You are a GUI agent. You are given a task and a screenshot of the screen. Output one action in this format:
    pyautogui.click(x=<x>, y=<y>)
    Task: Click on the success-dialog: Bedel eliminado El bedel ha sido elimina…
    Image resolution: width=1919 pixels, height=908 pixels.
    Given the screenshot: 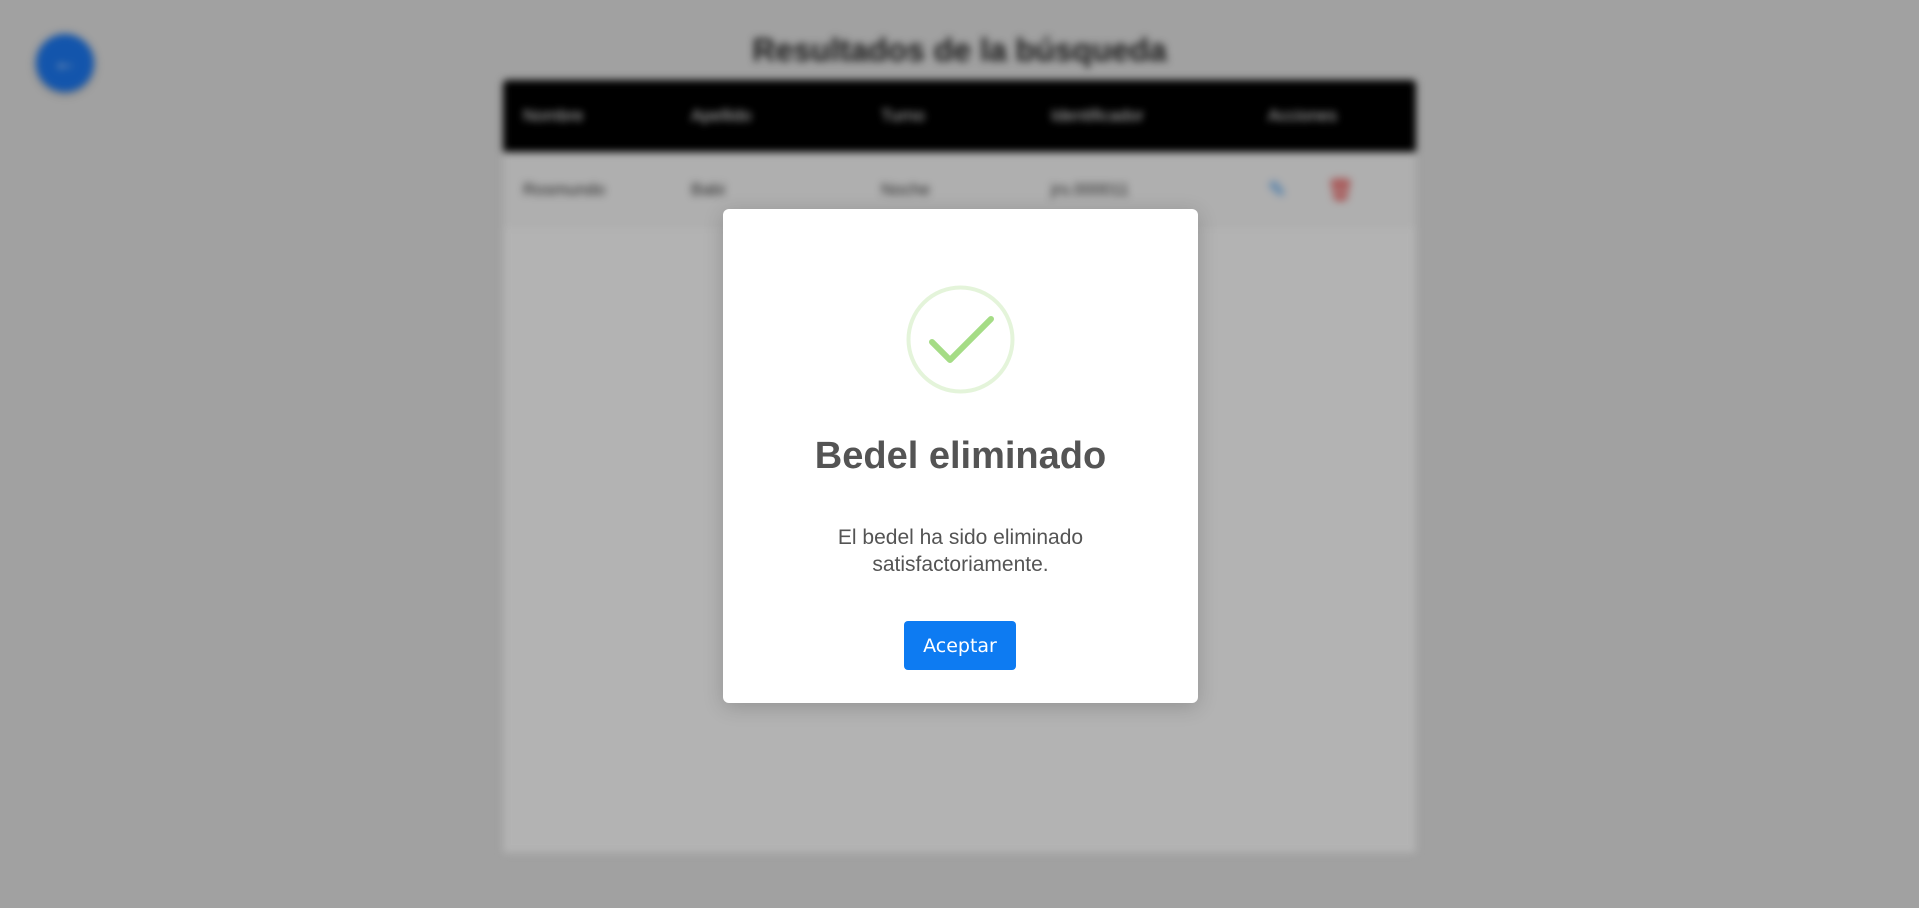 What is the action you would take?
    pyautogui.click(x=960, y=456)
    